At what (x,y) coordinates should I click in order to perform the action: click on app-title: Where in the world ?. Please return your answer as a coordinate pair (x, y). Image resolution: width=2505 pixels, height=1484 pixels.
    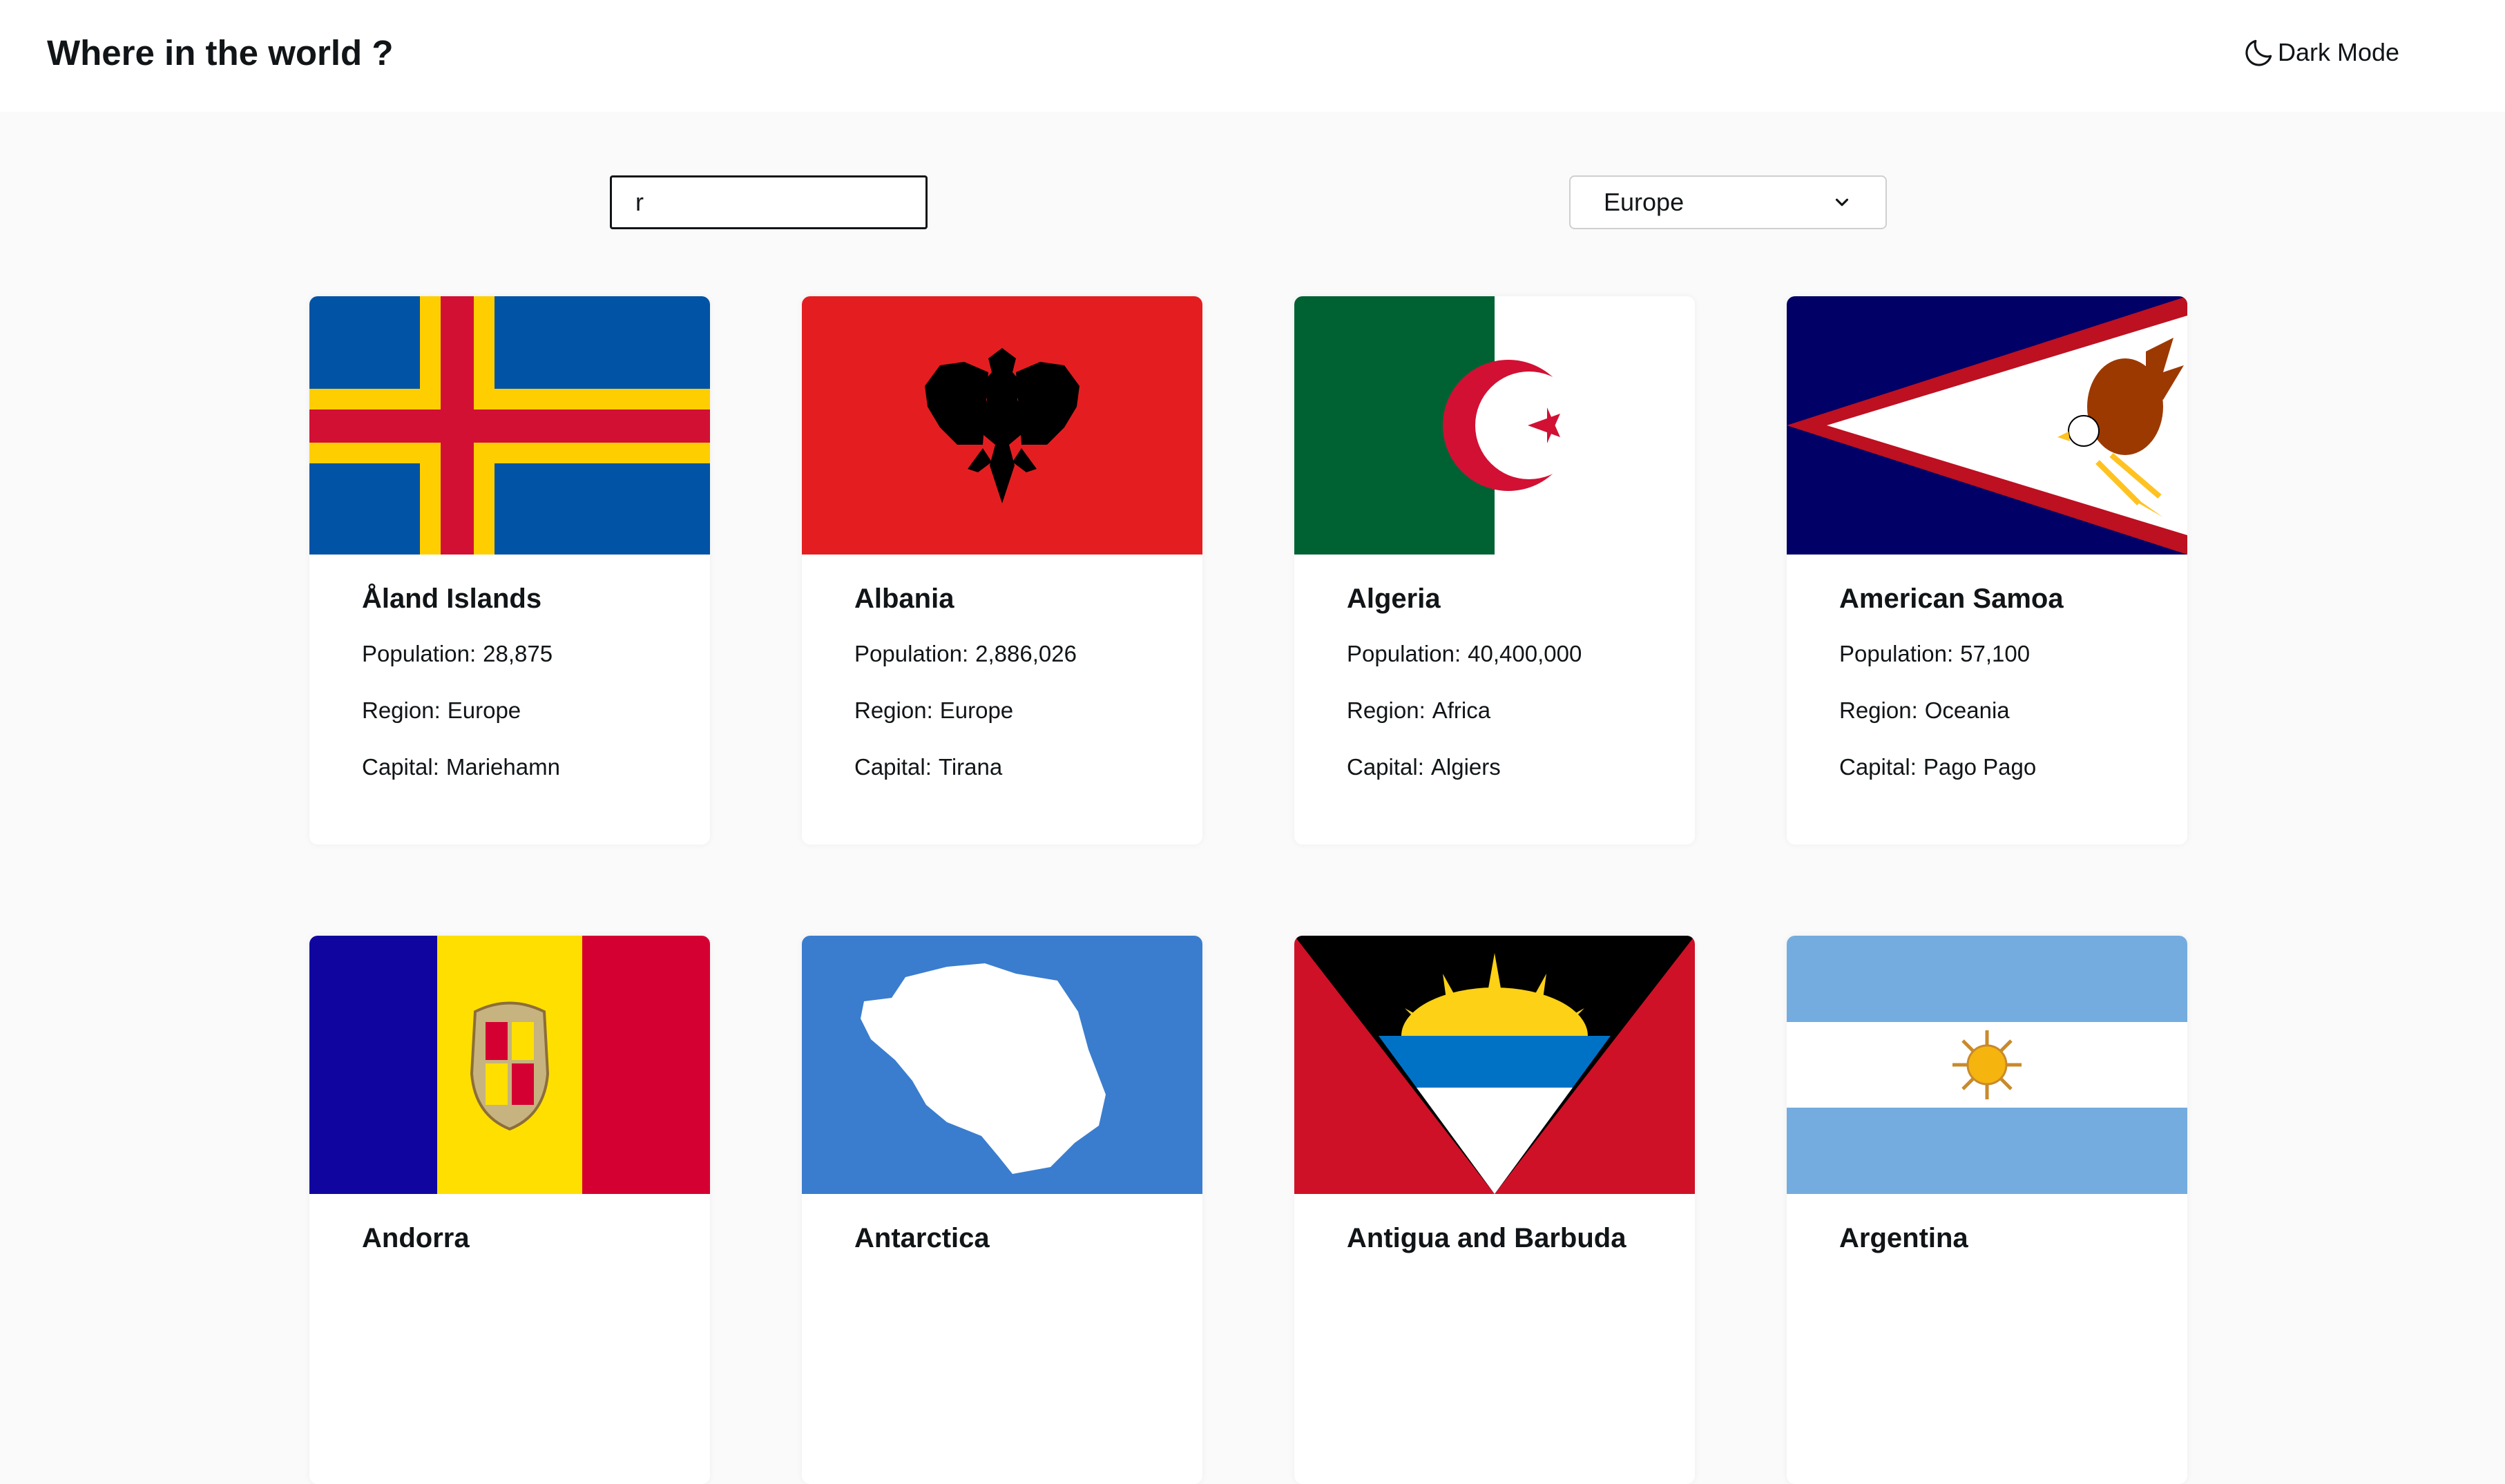
    Looking at the image, I should click on (220, 53).